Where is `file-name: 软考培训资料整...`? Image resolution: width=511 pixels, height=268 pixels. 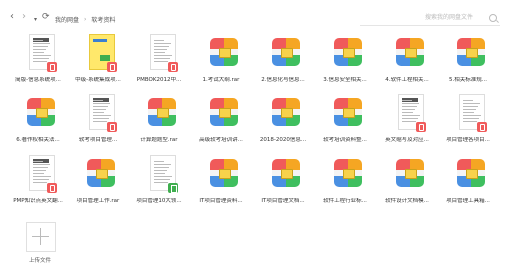 file-name: 软考培训资料整... is located at coordinates (345, 140).